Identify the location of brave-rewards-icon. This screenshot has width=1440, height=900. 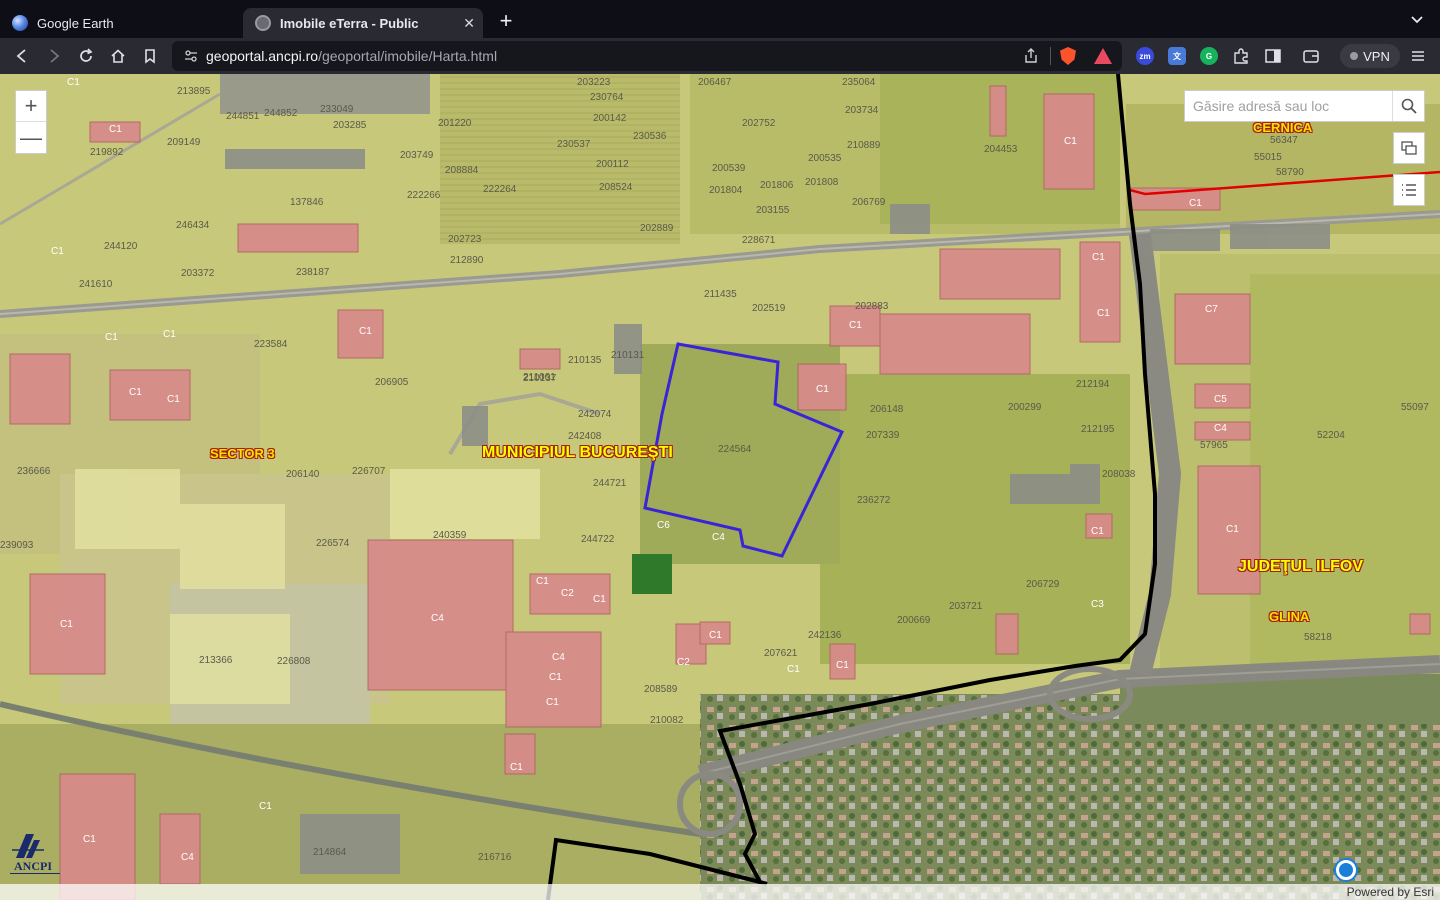
(1103, 56).